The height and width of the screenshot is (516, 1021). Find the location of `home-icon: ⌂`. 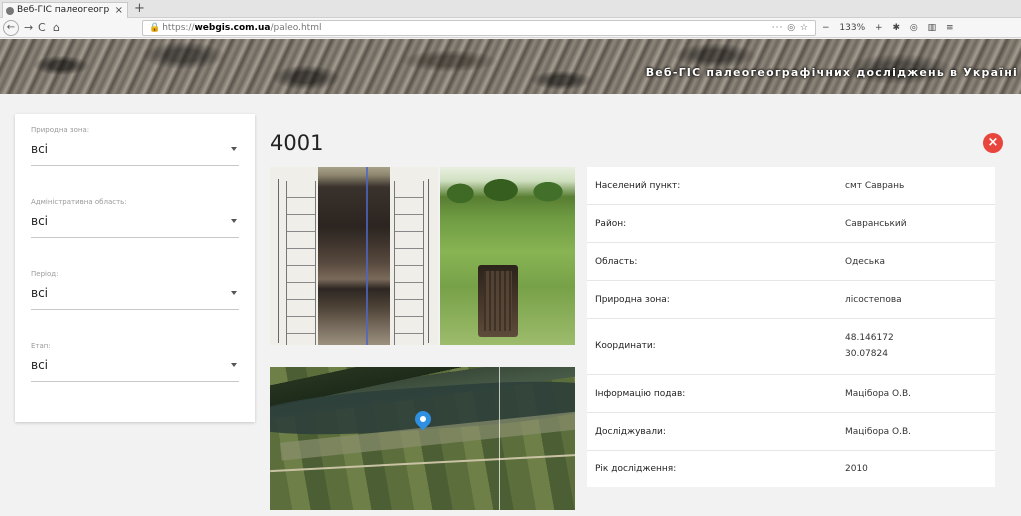

home-icon: ⌂ is located at coordinates (56, 28).